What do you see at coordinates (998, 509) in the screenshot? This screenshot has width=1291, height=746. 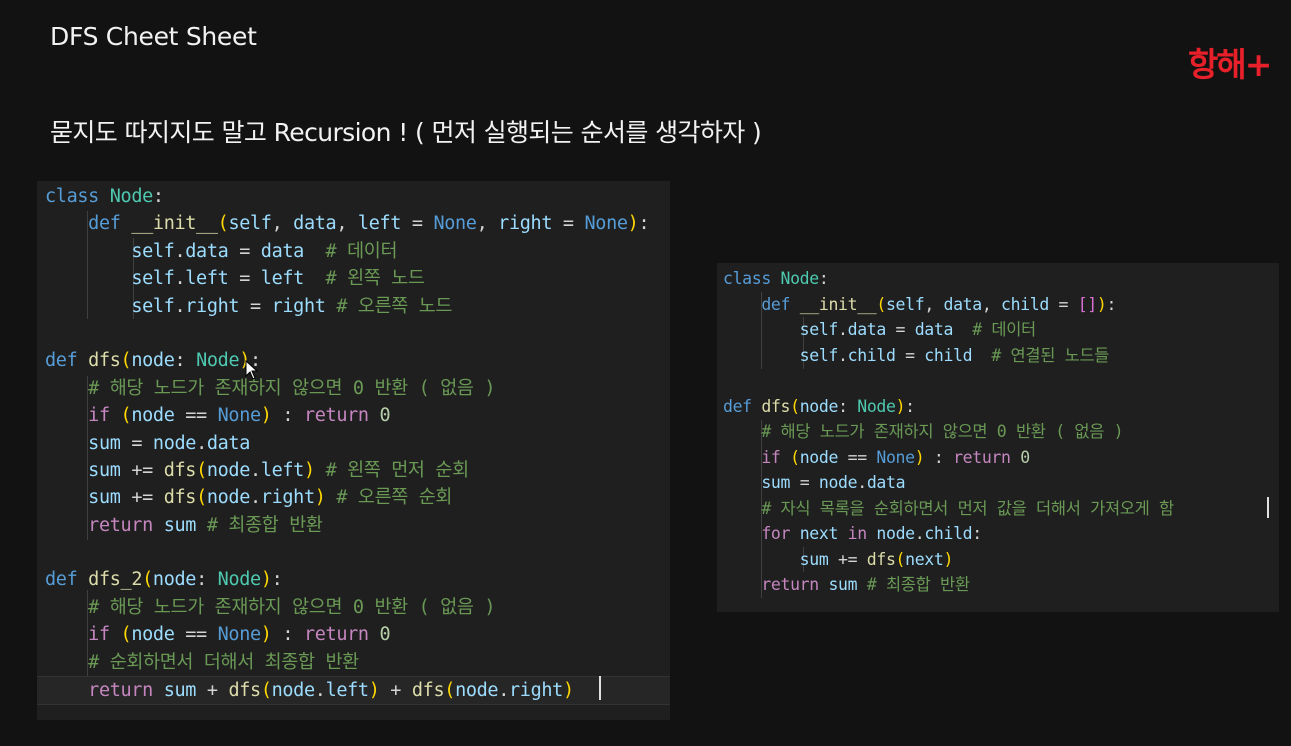 I see `code-line: # 자식 목록을 순회하면서 먼저 값을 더해서 가져오게 함` at bounding box center [998, 509].